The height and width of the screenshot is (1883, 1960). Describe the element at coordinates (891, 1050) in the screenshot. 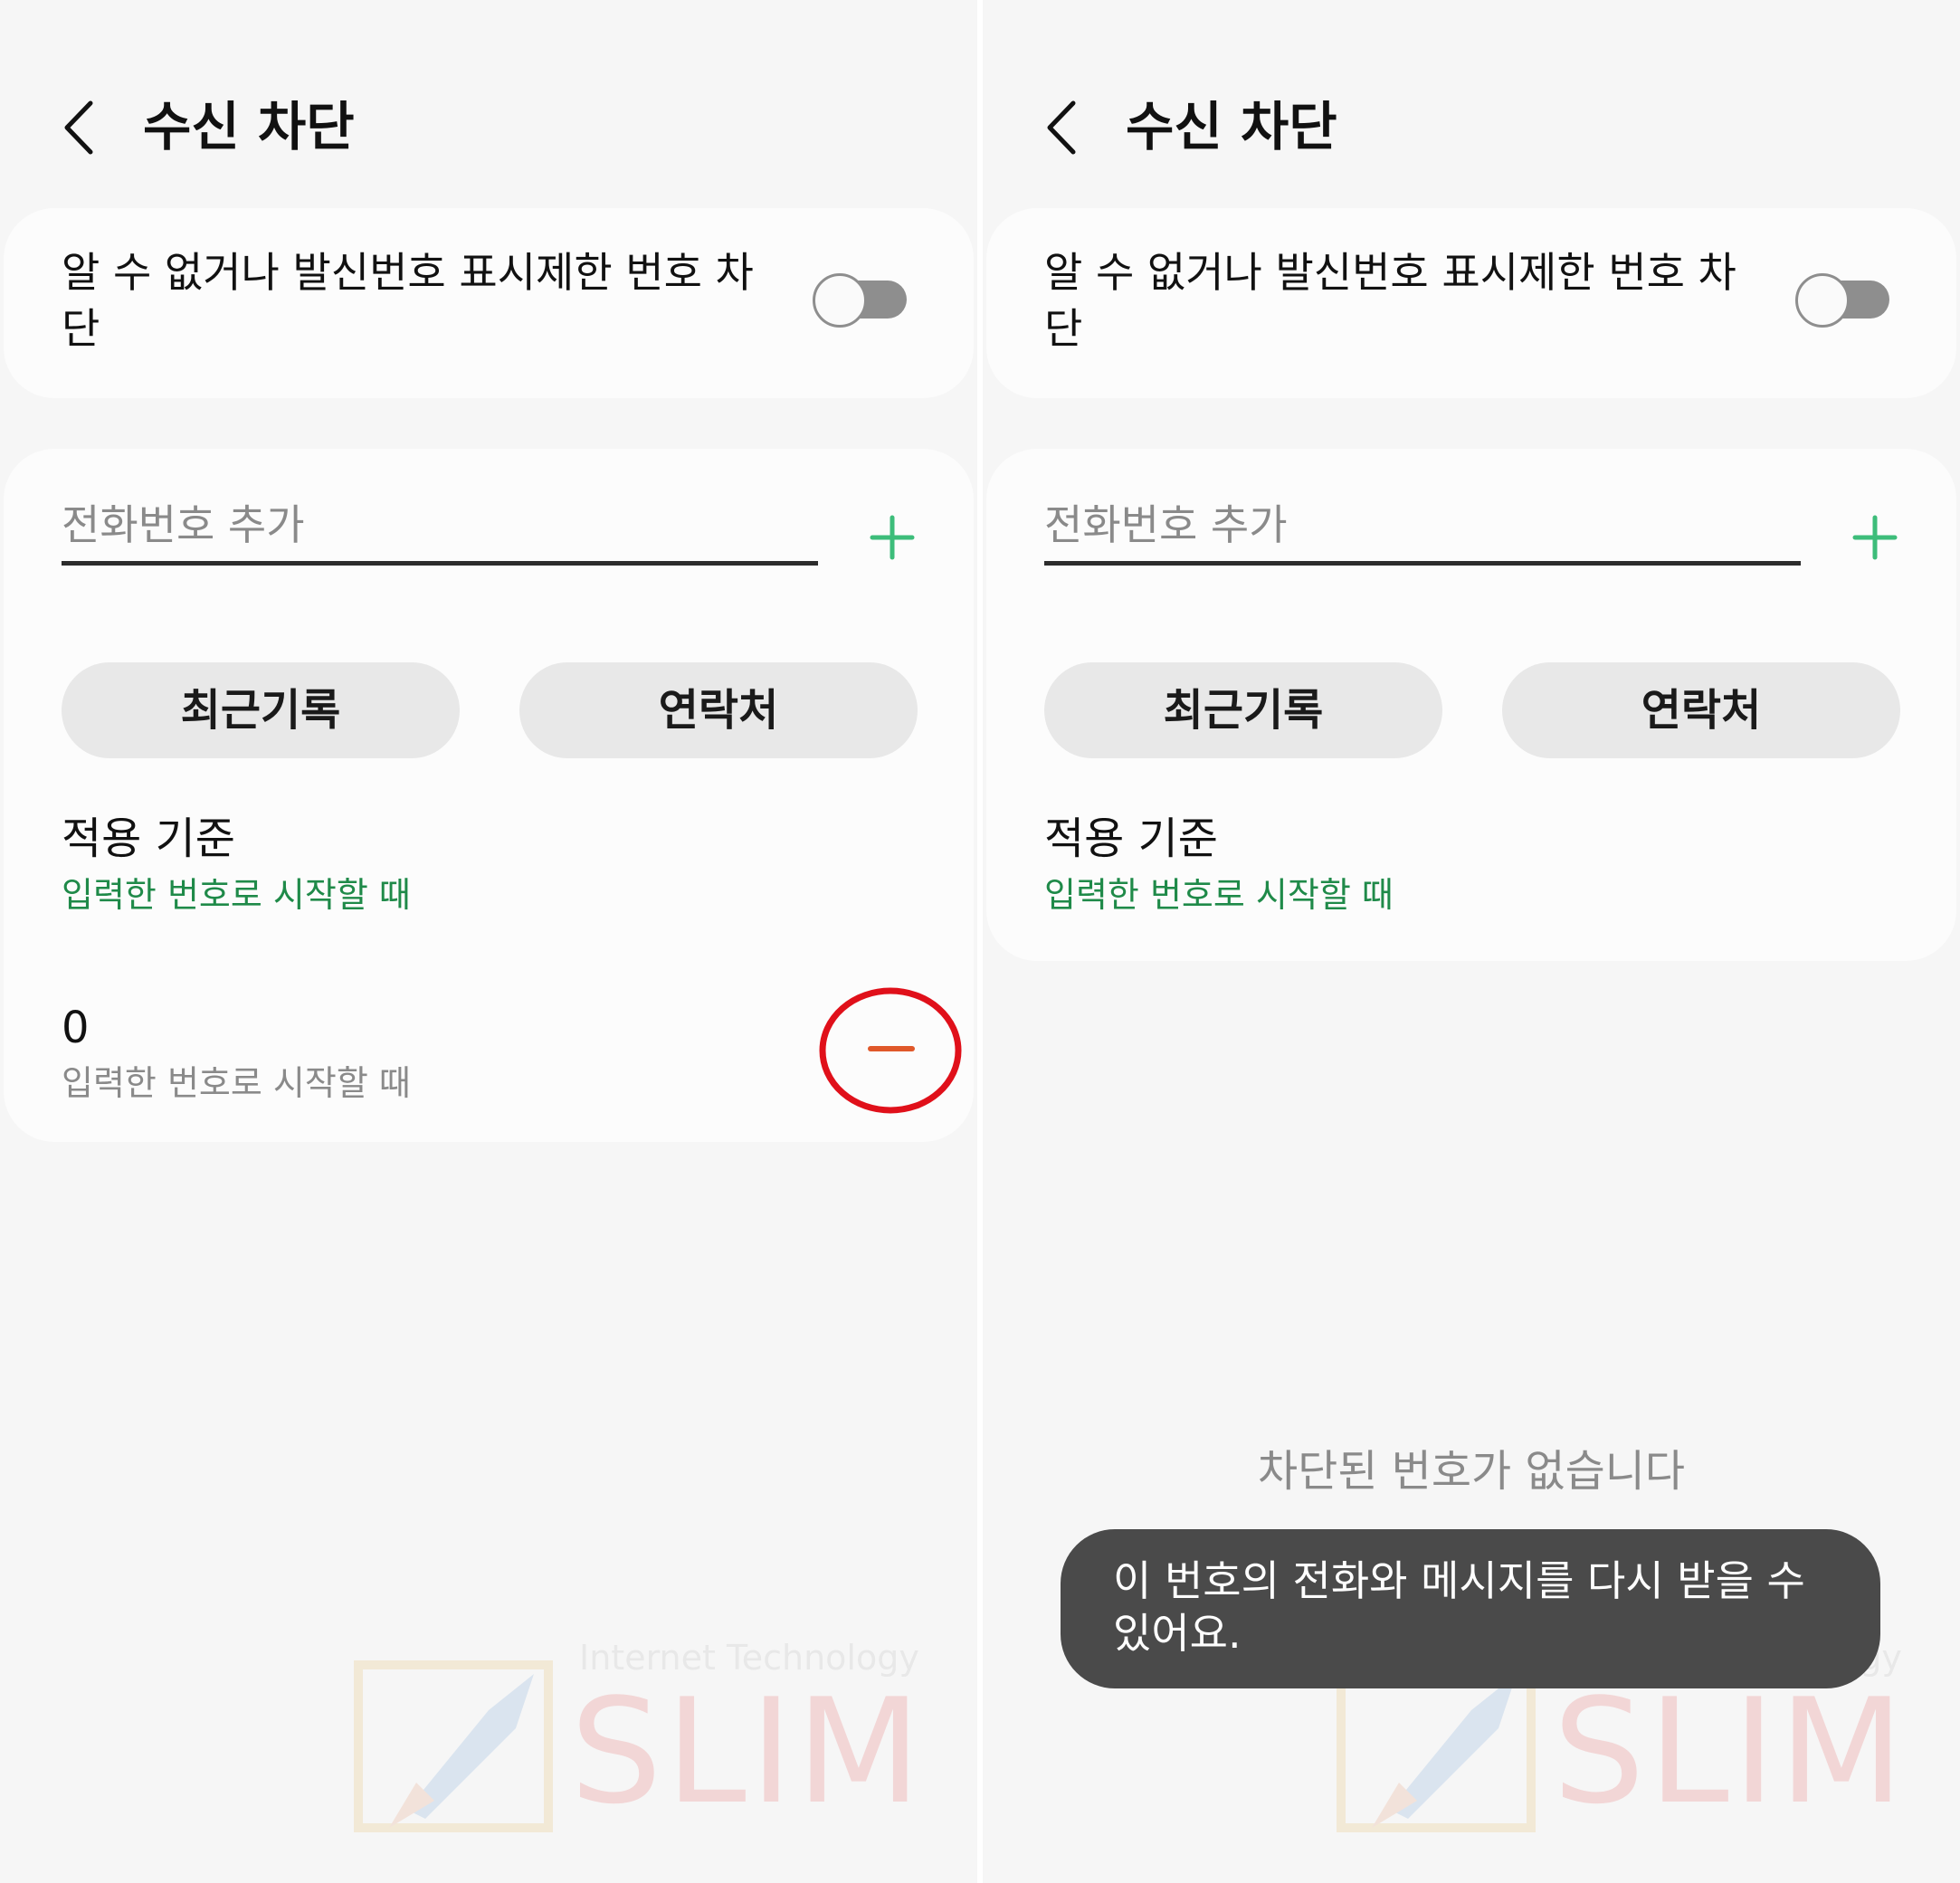

I see `remove-number-button` at that location.